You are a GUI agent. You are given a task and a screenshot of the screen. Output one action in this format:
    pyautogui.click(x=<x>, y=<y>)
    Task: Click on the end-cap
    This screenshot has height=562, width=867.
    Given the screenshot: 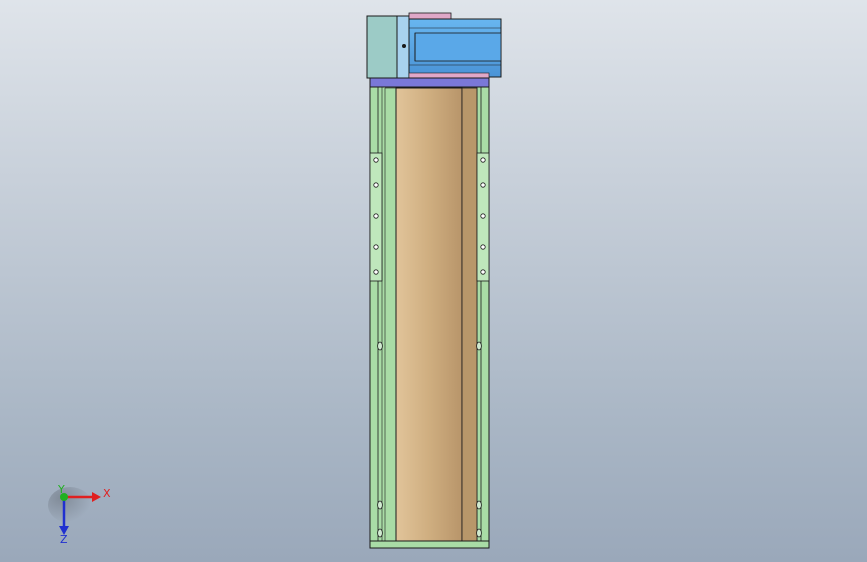 What is the action you would take?
    pyautogui.click(x=429, y=544)
    